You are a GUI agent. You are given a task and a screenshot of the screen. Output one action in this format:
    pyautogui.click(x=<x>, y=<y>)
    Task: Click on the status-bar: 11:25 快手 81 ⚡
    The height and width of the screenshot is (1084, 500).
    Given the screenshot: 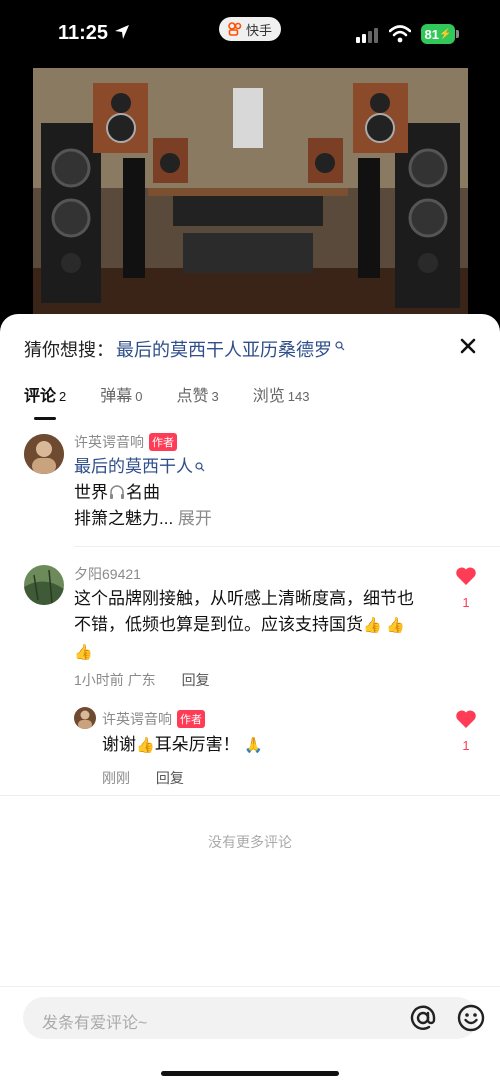 What is the action you would take?
    pyautogui.click(x=250, y=33)
    